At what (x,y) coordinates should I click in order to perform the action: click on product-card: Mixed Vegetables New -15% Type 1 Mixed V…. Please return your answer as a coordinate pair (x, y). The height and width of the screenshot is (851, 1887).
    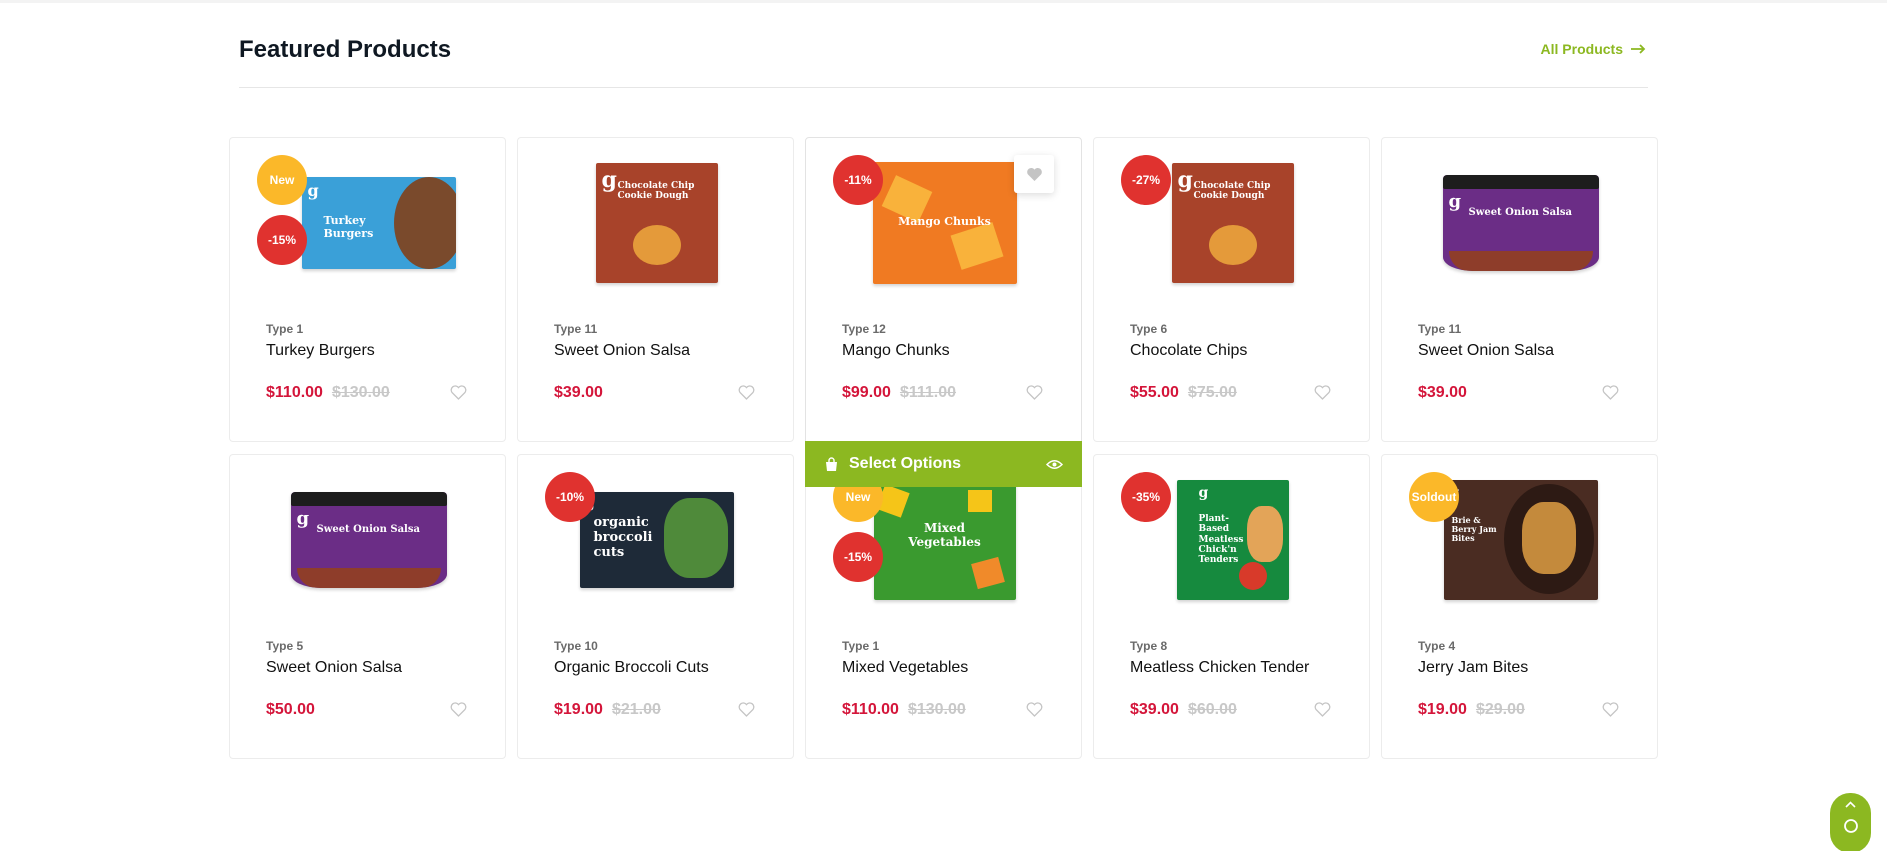
    Looking at the image, I should click on (943, 606).